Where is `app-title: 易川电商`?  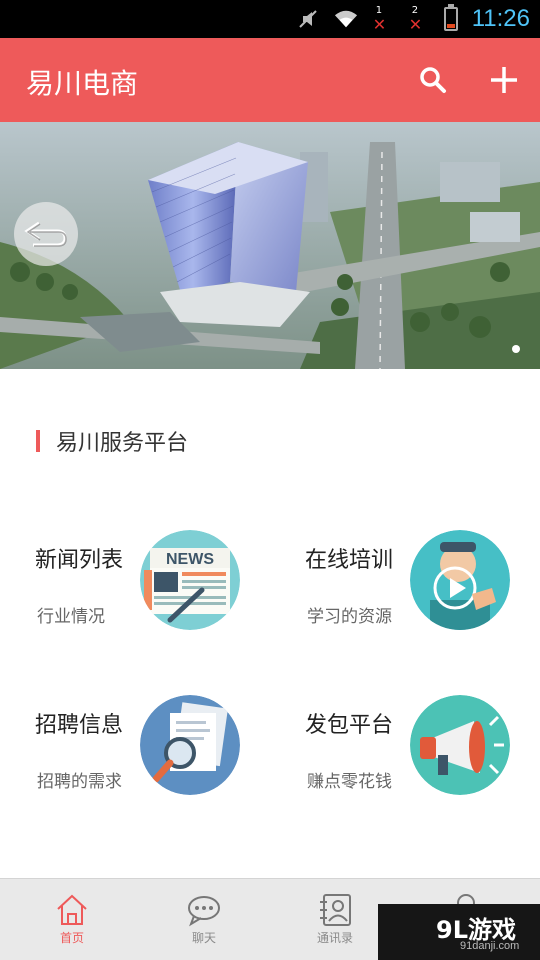 app-title: 易川电商 is located at coordinates (82, 83).